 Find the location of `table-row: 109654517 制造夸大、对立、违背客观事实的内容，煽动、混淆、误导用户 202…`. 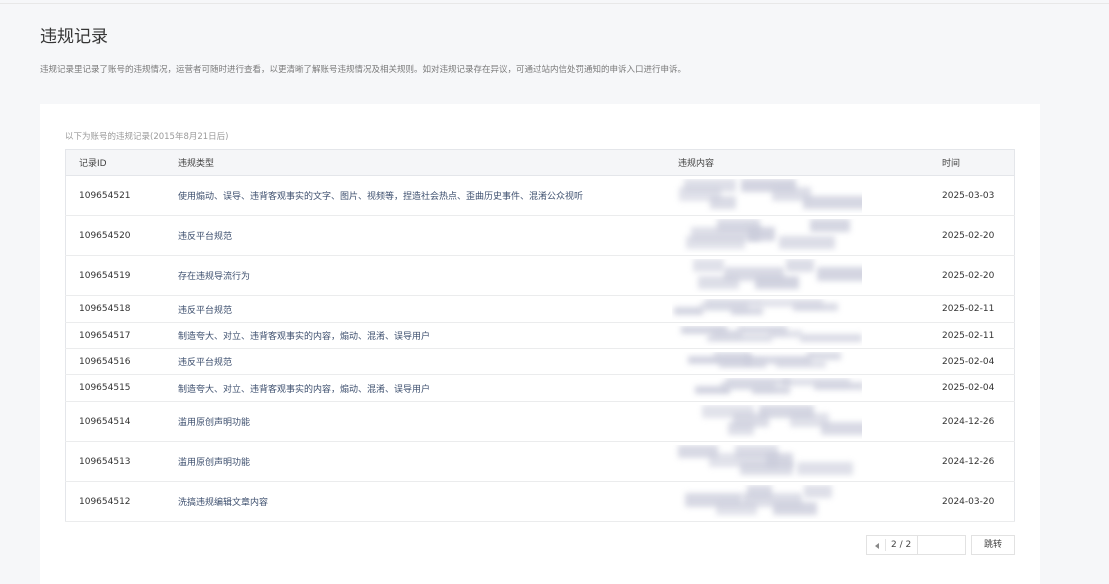

table-row: 109654517 制造夸大、对立、违背客观事实的内容，煽动、混淆、误导用户 202… is located at coordinates (540, 335).